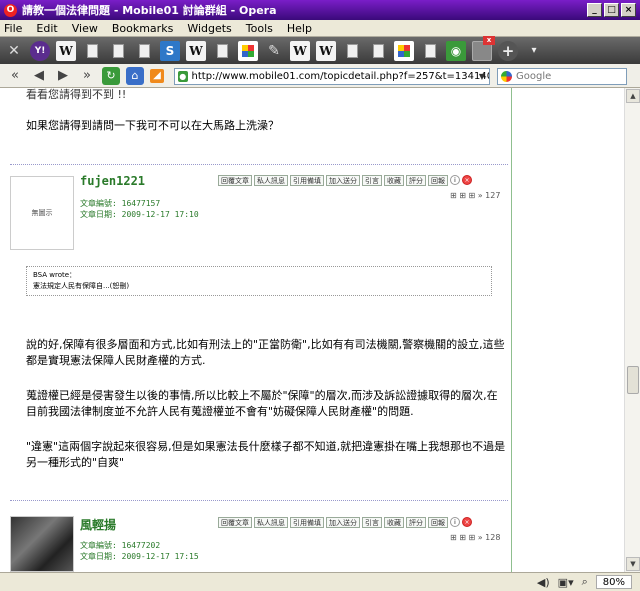 The height and width of the screenshot is (591, 640). I want to click on address-dropdown-icon: ▼, so click(482, 76).